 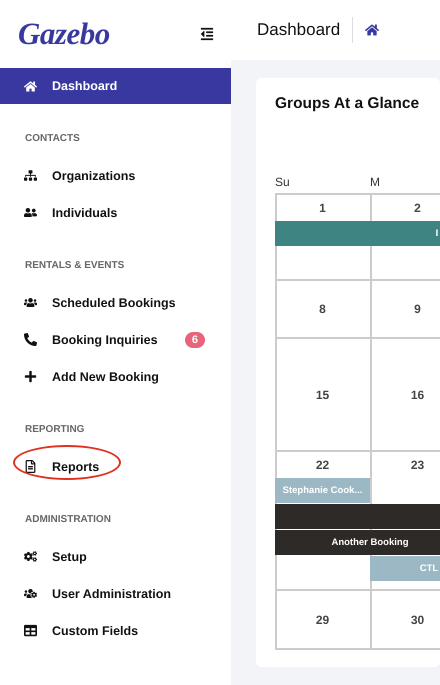 I want to click on day-number: 15, so click(x=323, y=395).